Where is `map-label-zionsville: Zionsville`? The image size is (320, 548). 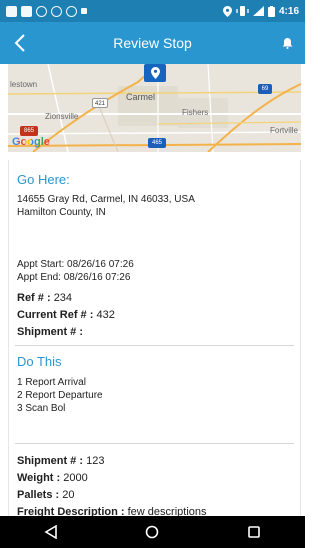 map-label-zionsville: Zionsville is located at coordinates (62, 116).